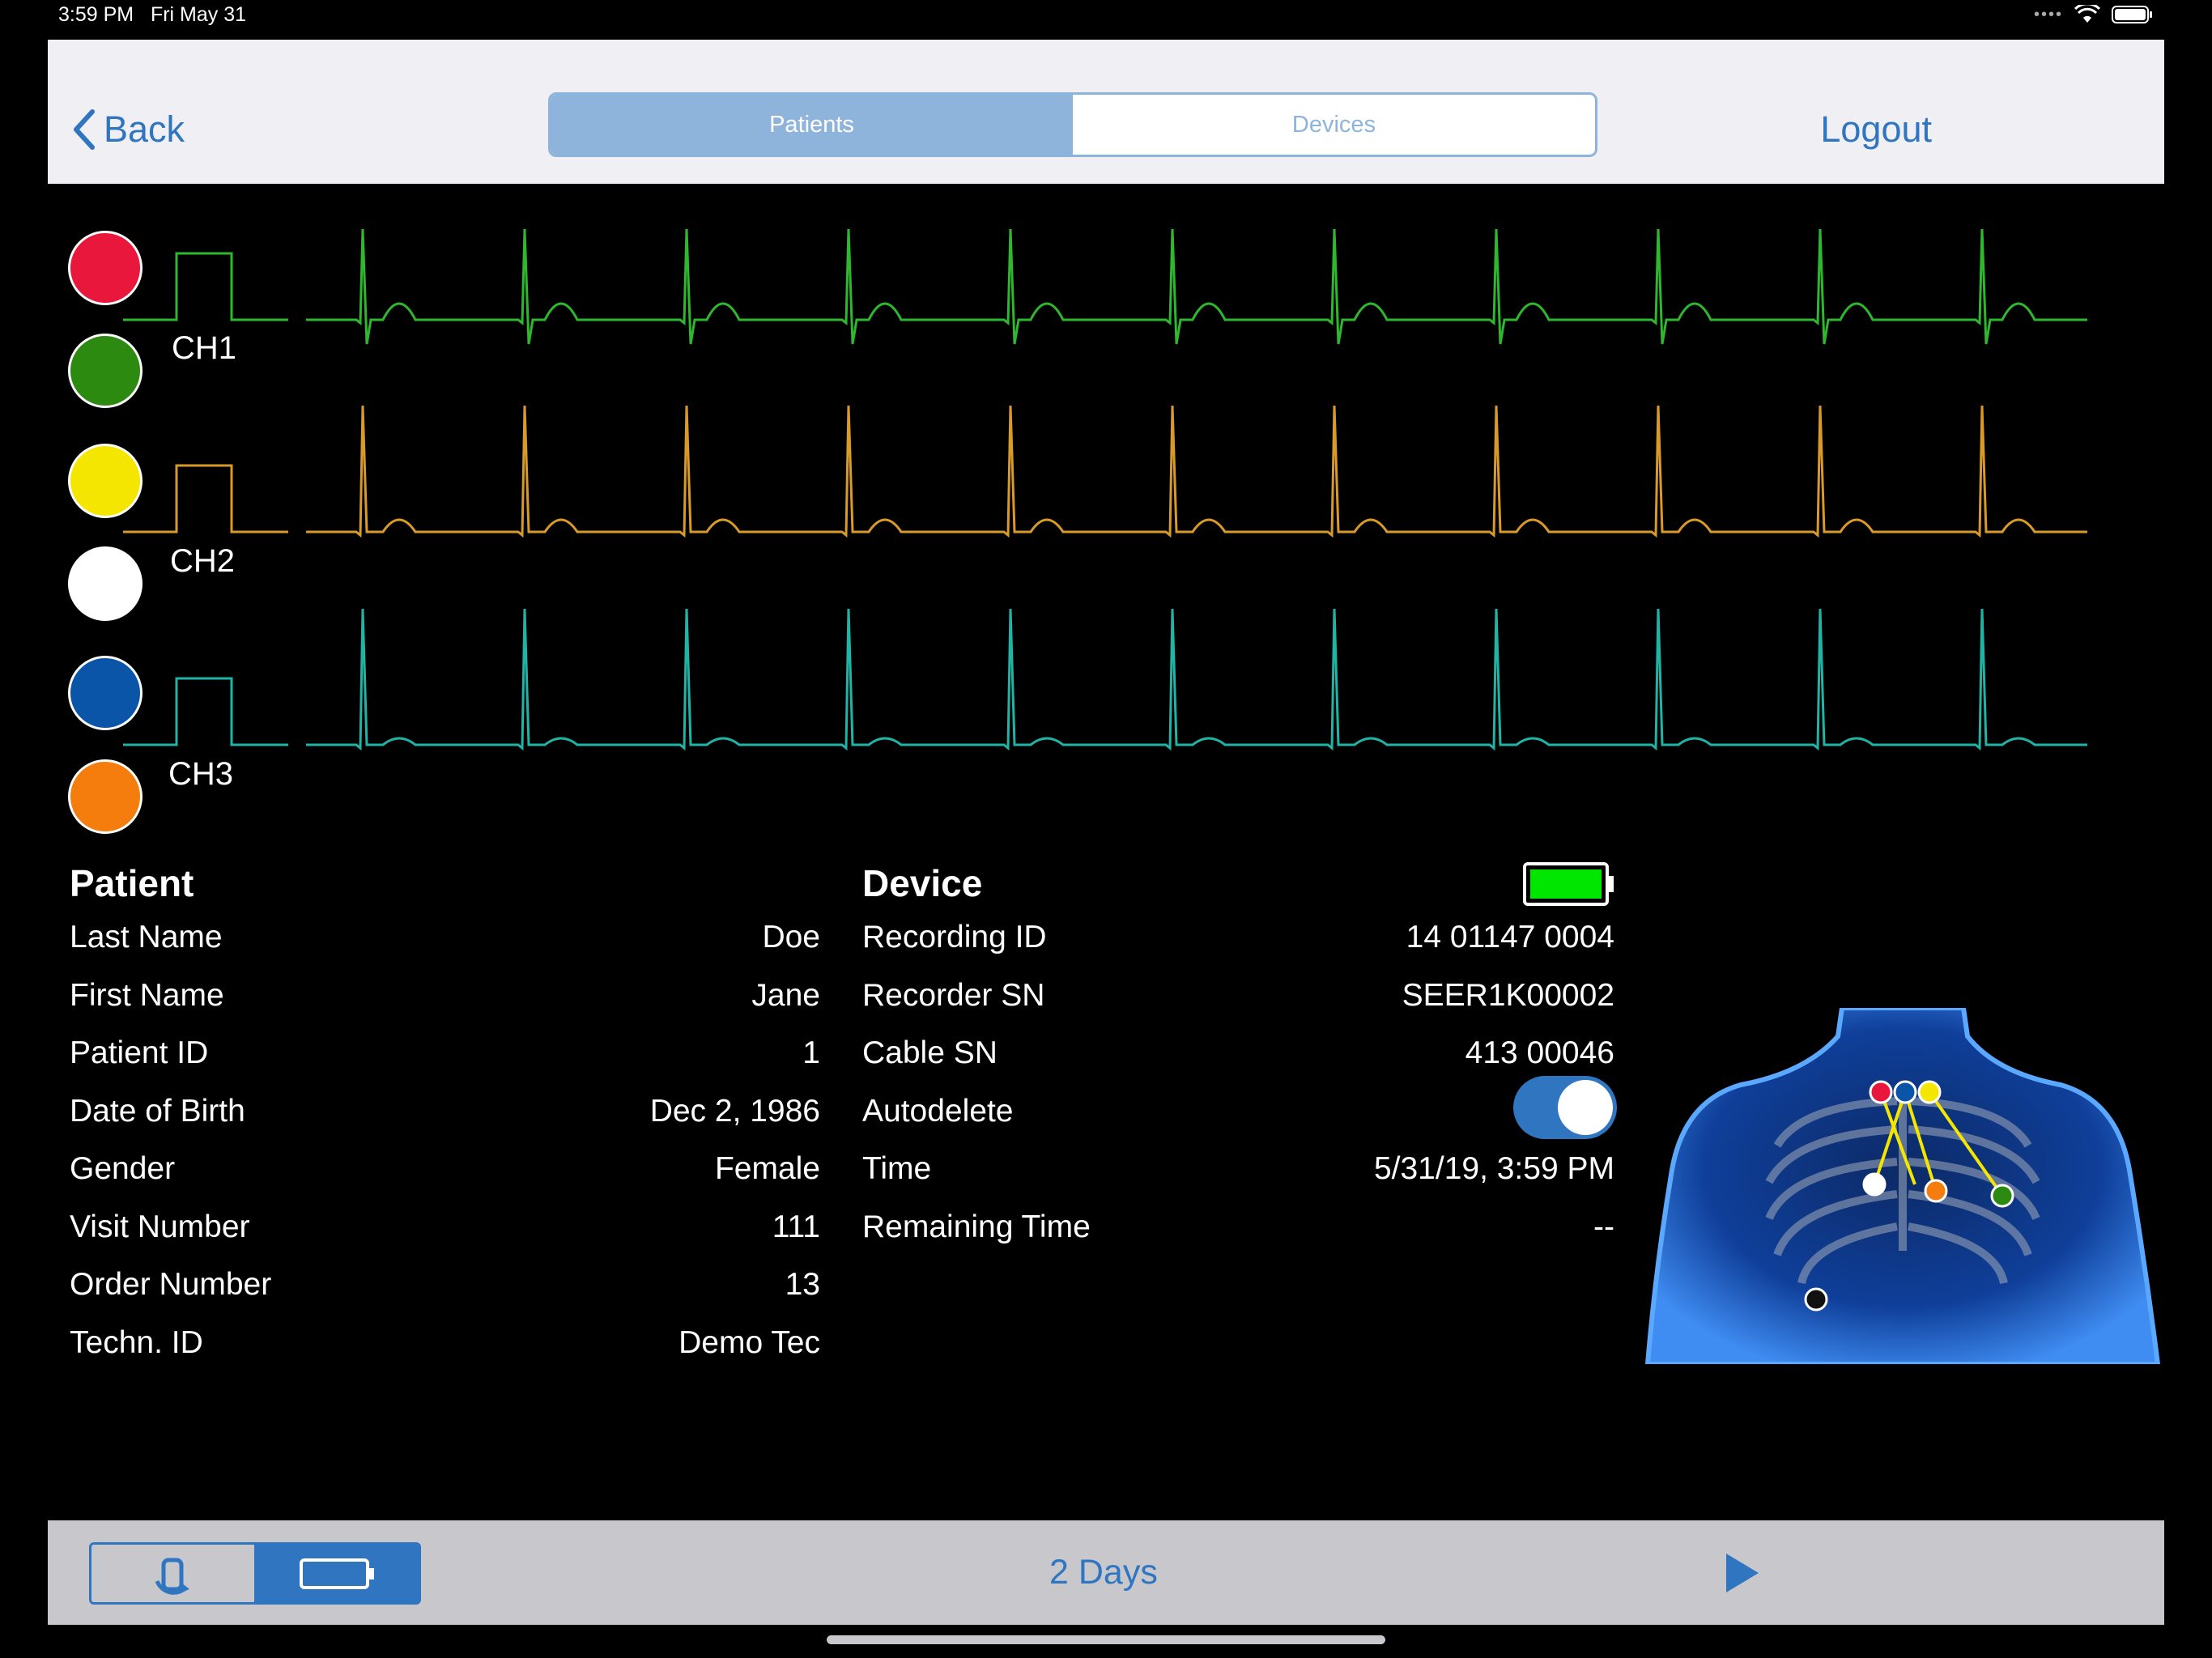 The height and width of the screenshot is (1658, 2212). What do you see at coordinates (749, 1342) in the screenshot?
I see `patient-field-value: Demo Tec` at bounding box center [749, 1342].